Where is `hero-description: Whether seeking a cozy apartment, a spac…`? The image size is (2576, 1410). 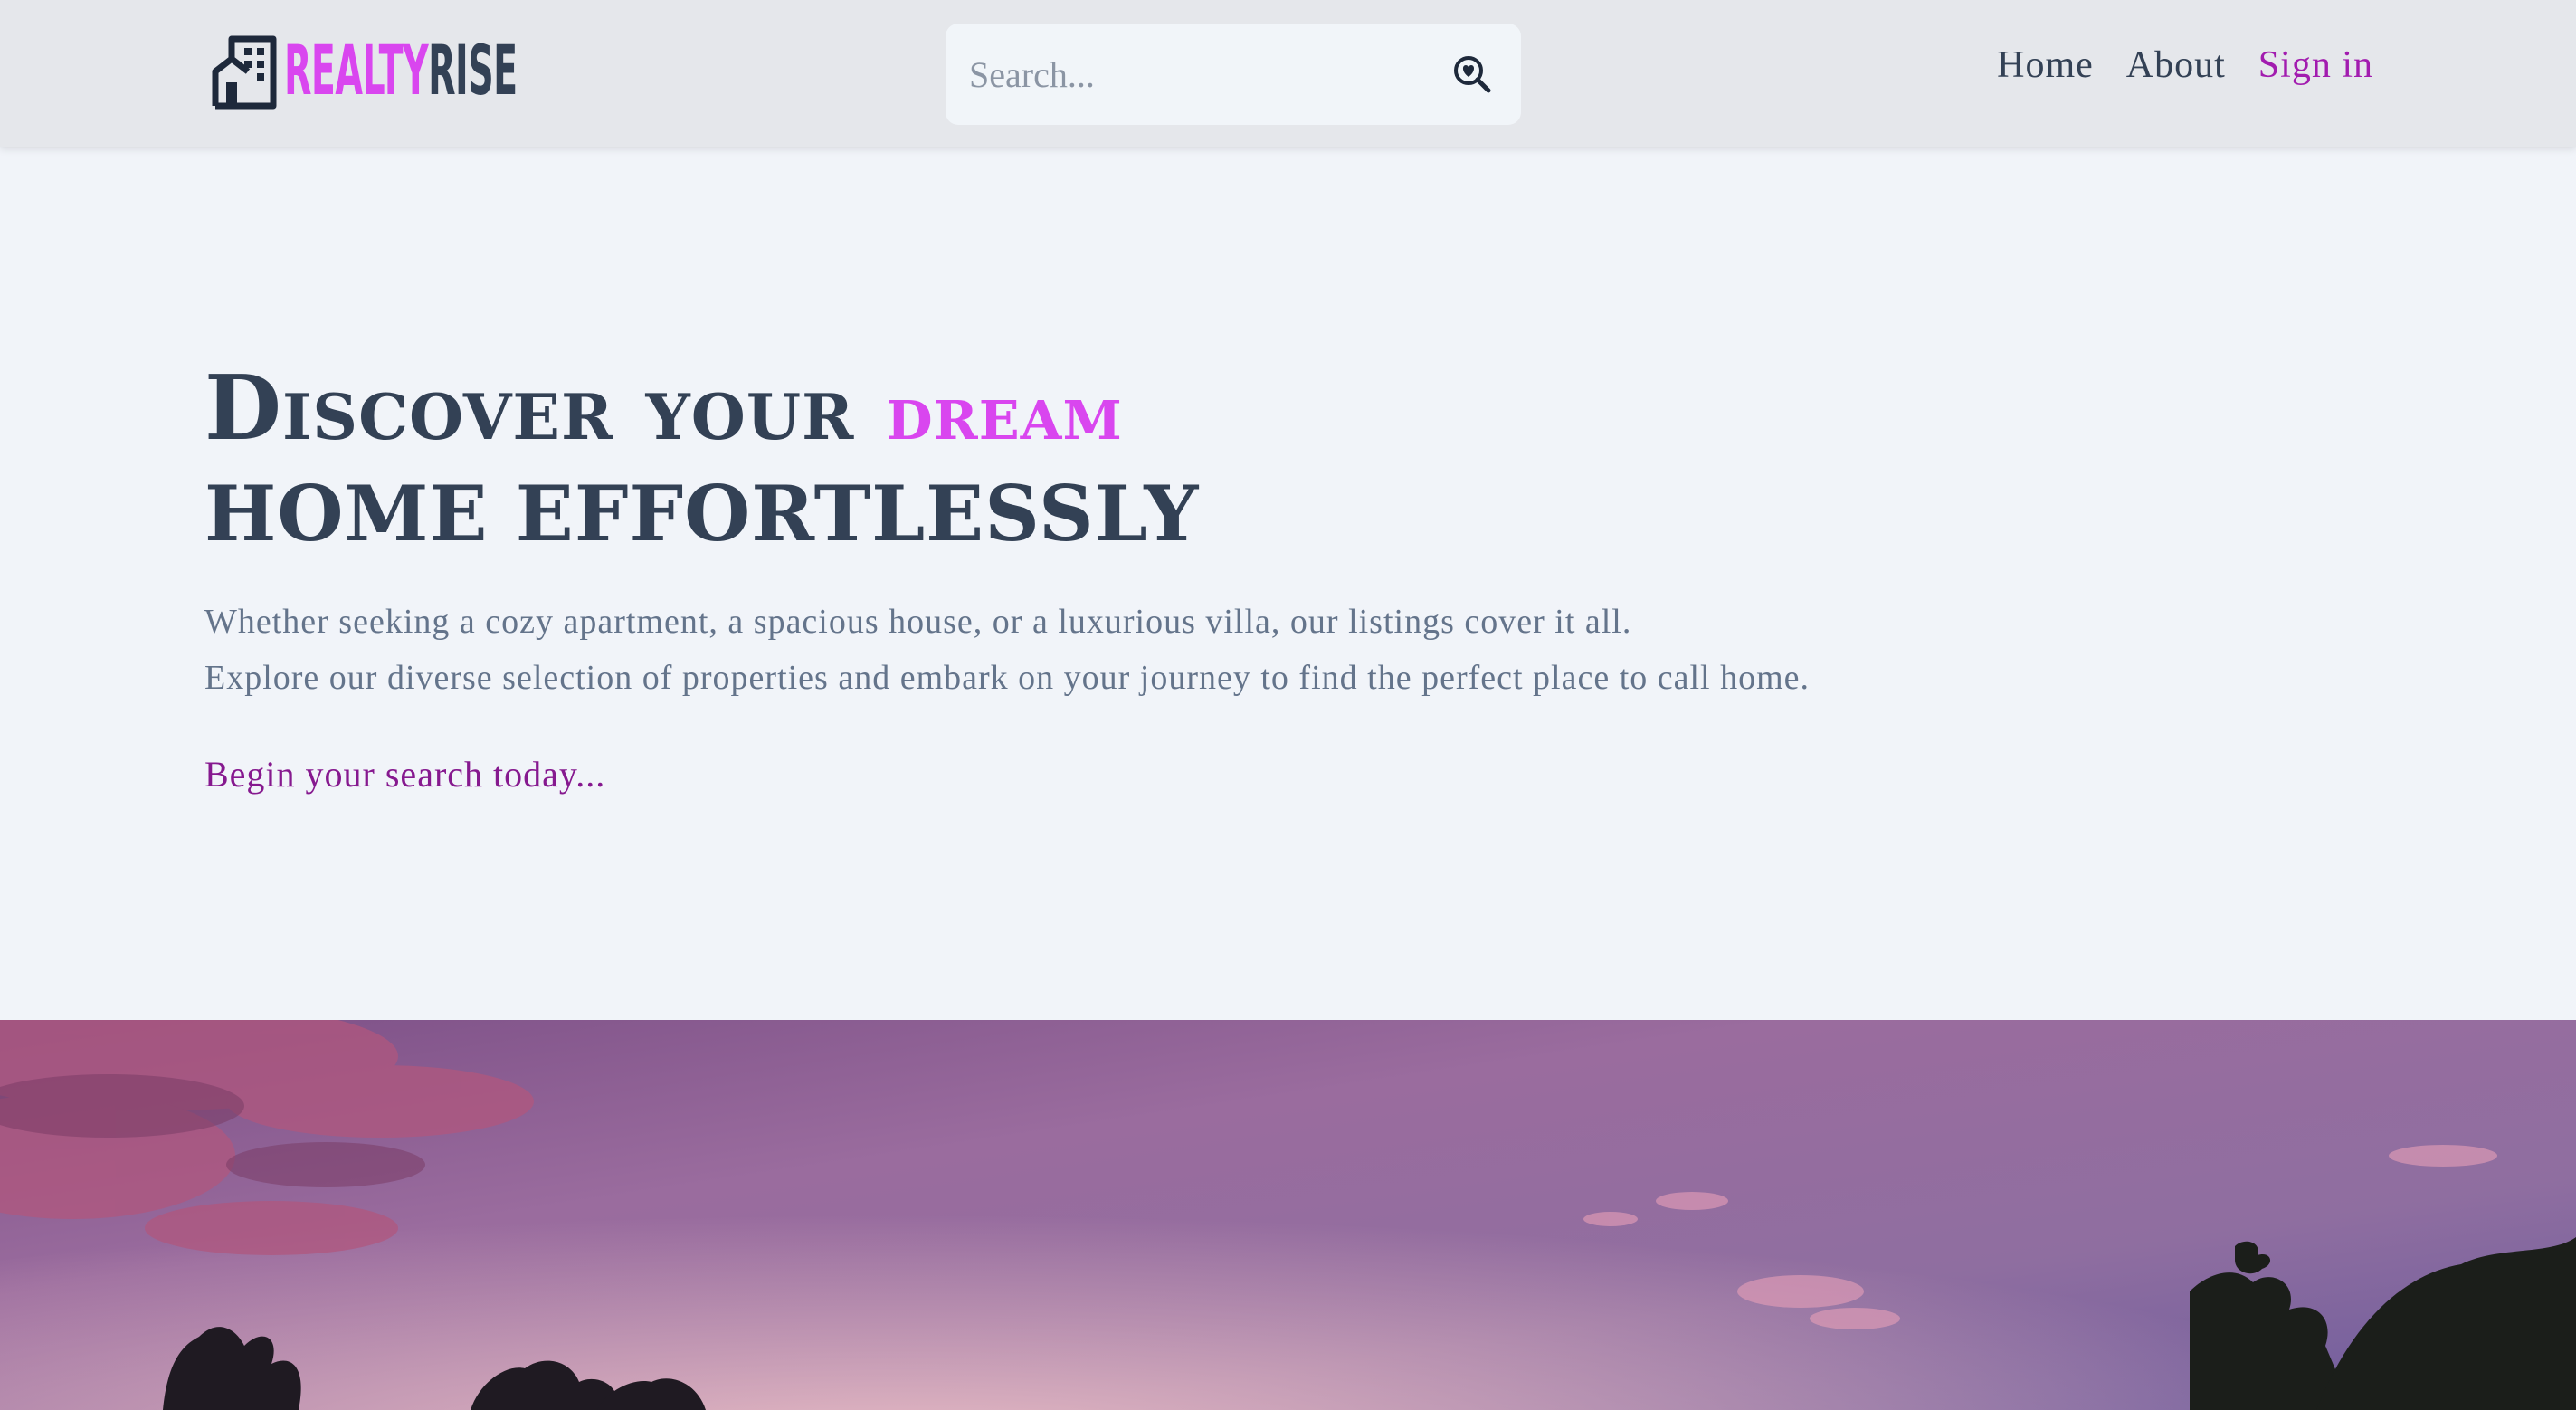 hero-description: Whether seeking a cozy apartment, a spac… is located at coordinates (1245, 650).